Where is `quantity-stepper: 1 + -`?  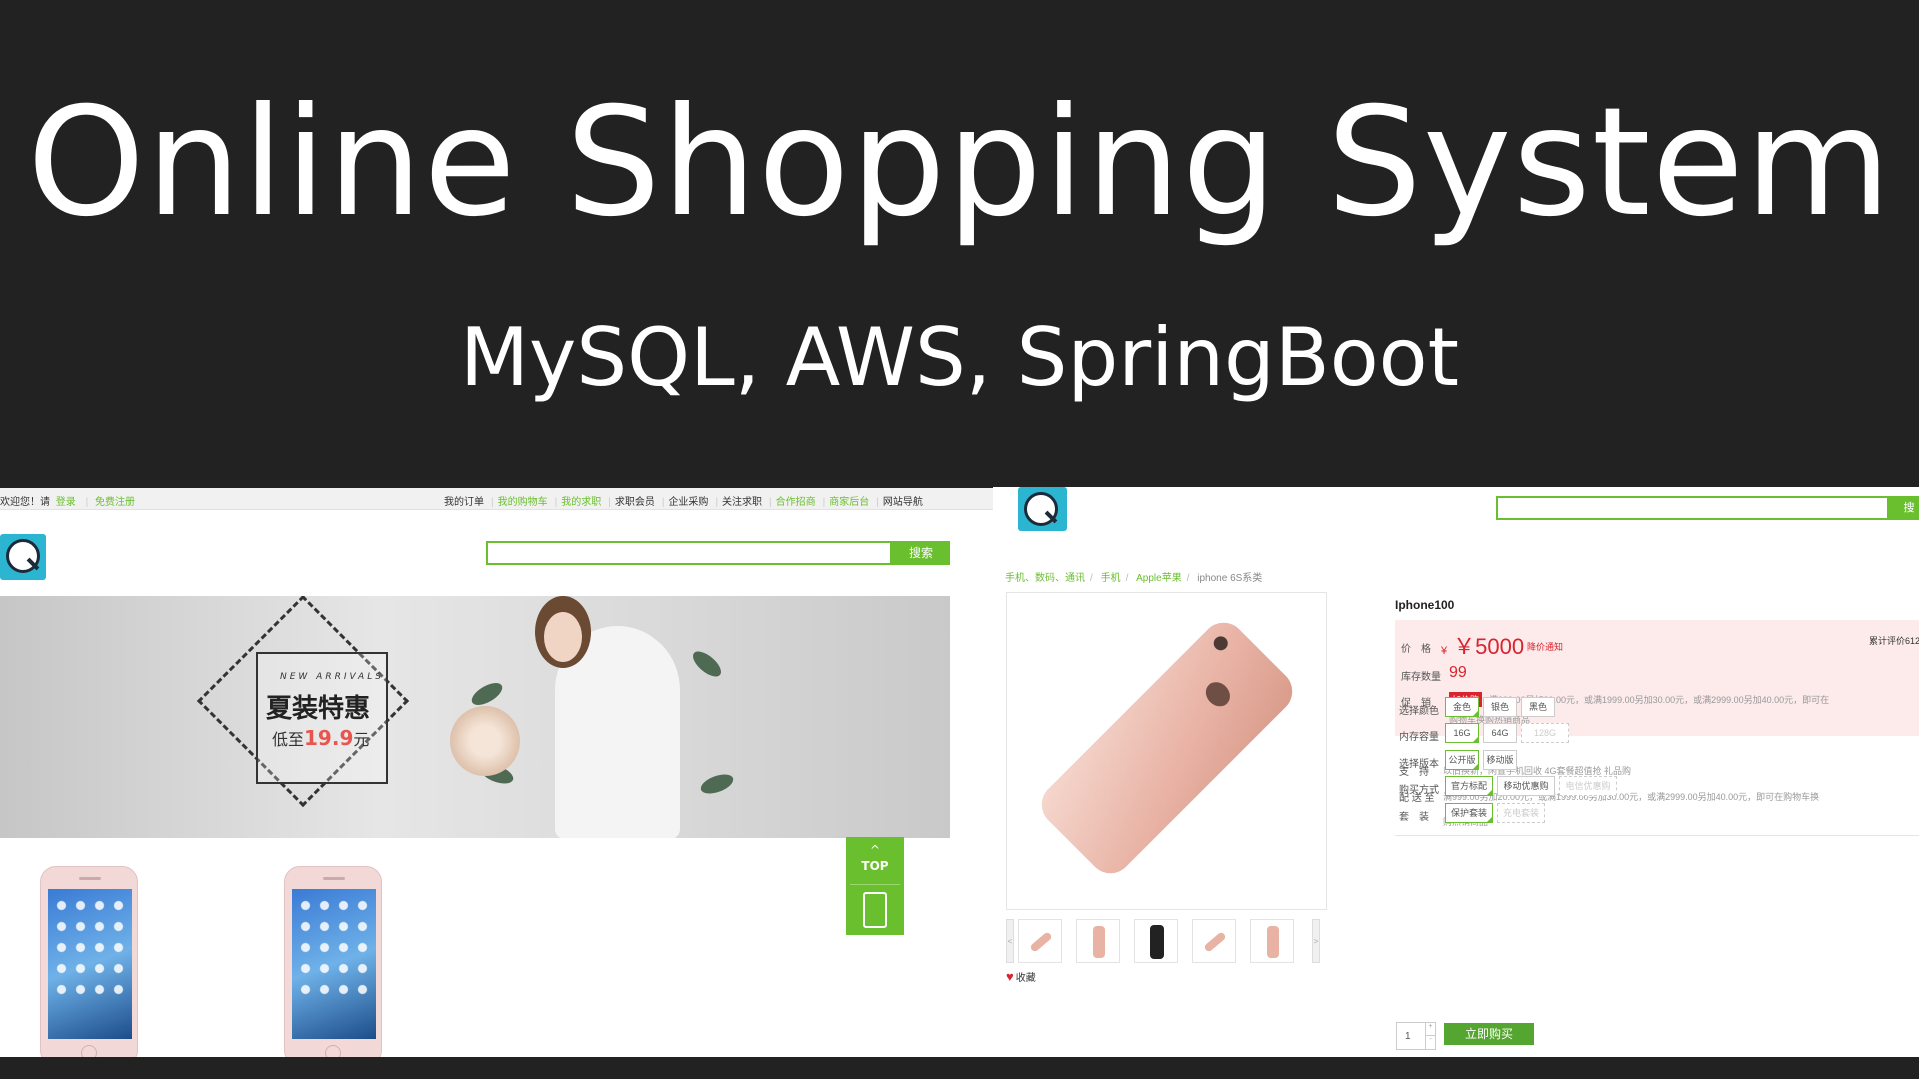 quantity-stepper: 1 + - is located at coordinates (1416, 1036).